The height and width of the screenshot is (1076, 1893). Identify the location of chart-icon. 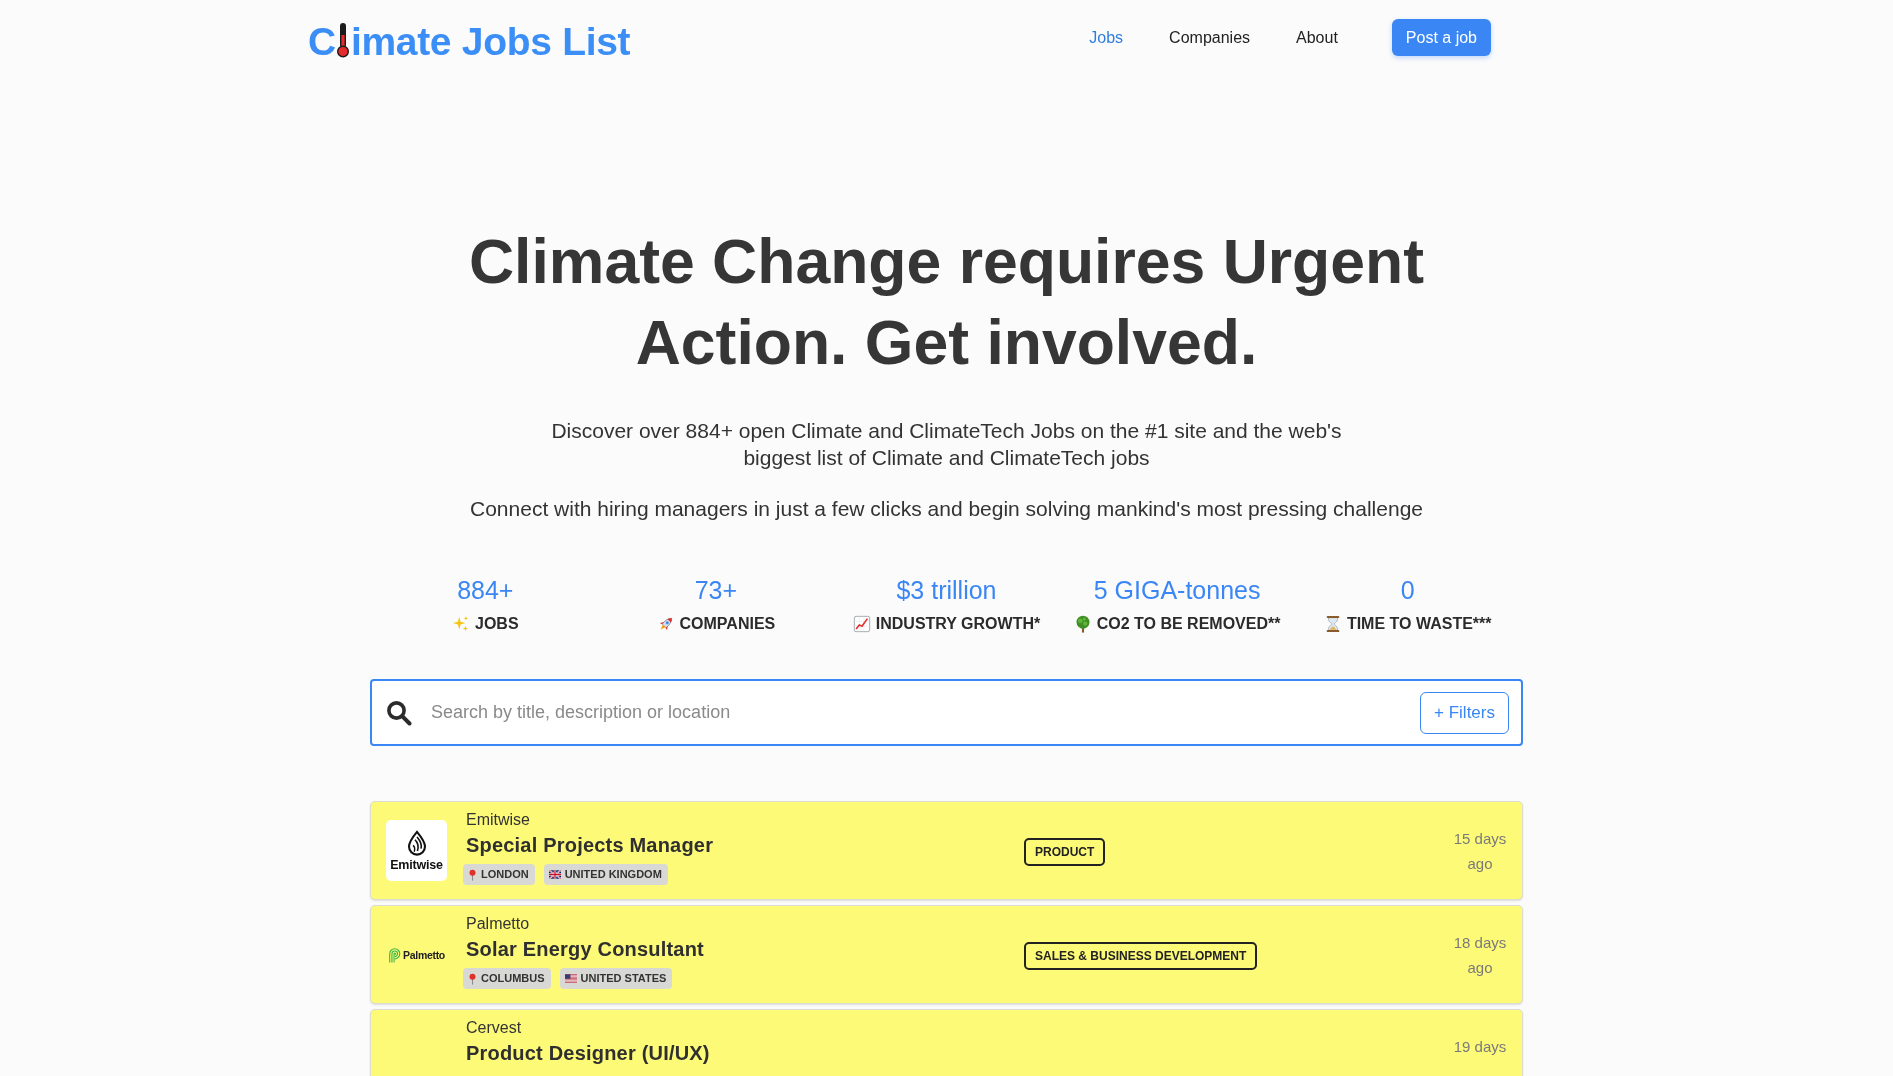
(861, 624).